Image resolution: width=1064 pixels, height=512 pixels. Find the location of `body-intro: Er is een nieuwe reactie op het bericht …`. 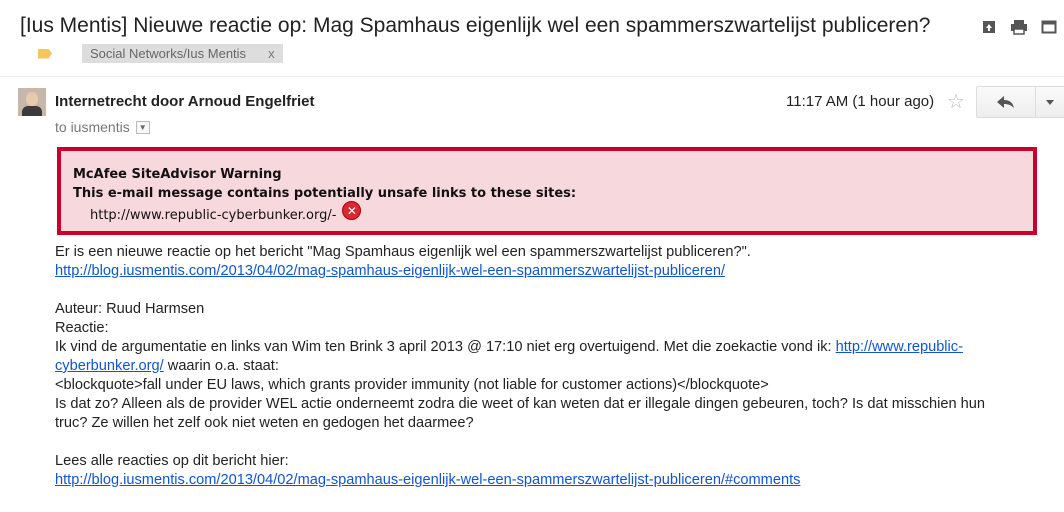

body-intro: Er is een nieuwe reactie op het bericht … is located at coordinates (403, 252).